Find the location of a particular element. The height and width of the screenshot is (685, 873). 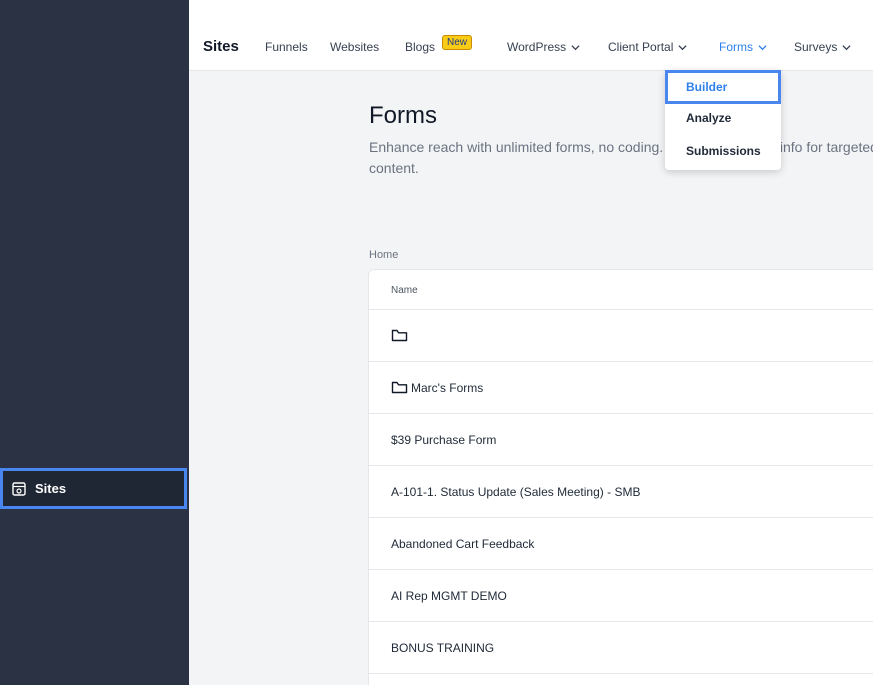

nav-item-websites: Websites is located at coordinates (354, 47).